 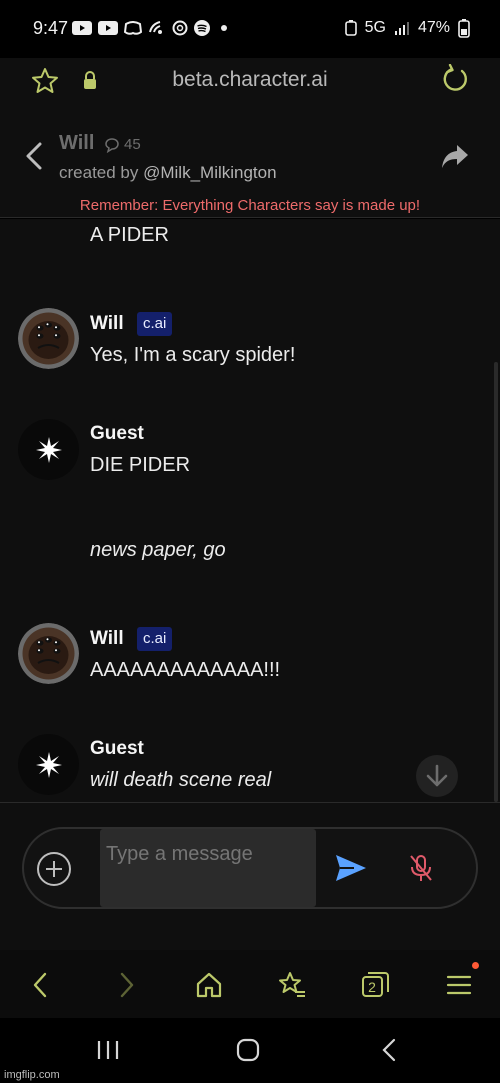 I want to click on message-input, so click(x=208, y=868).